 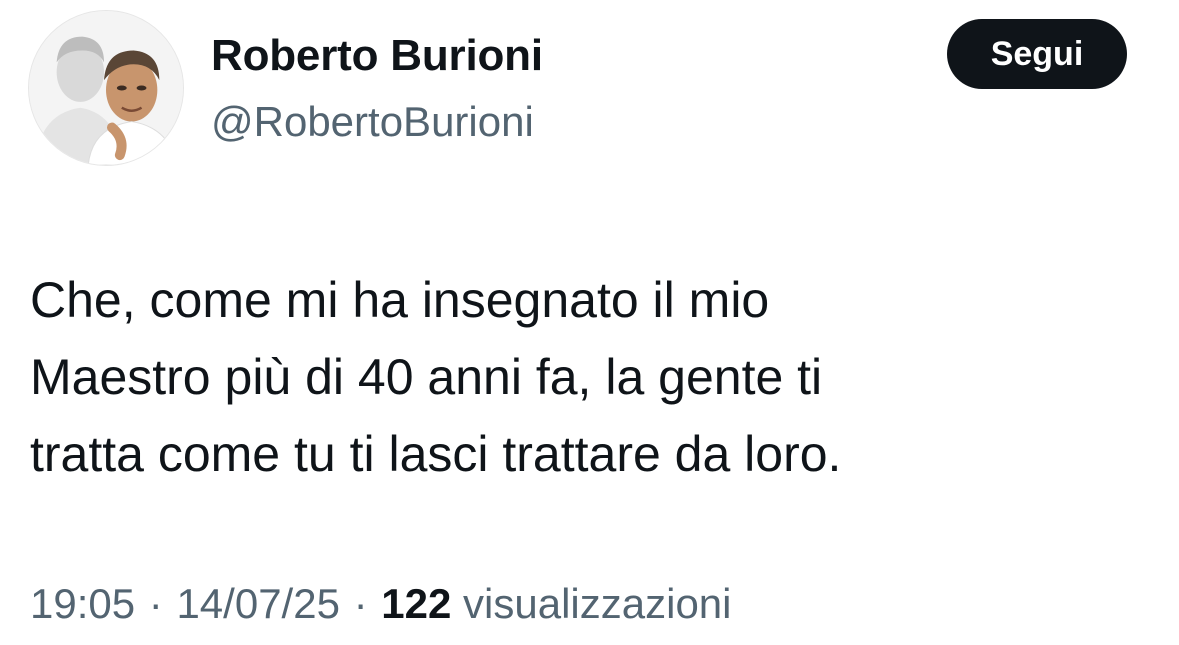 I want to click on profile-photo-icon, so click(x=106, y=88).